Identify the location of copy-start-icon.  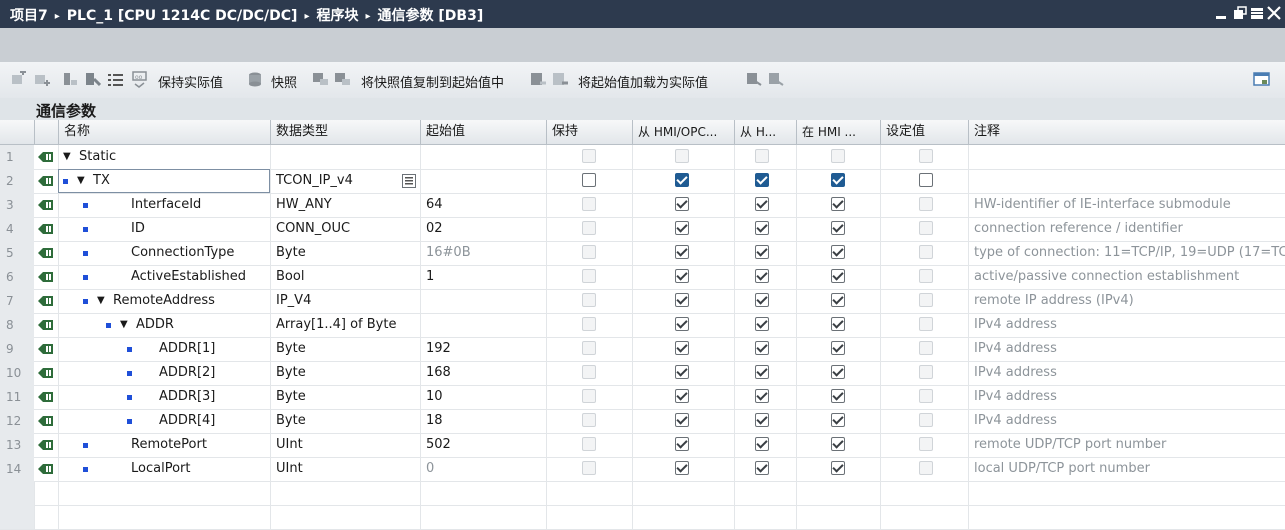
(538, 79).